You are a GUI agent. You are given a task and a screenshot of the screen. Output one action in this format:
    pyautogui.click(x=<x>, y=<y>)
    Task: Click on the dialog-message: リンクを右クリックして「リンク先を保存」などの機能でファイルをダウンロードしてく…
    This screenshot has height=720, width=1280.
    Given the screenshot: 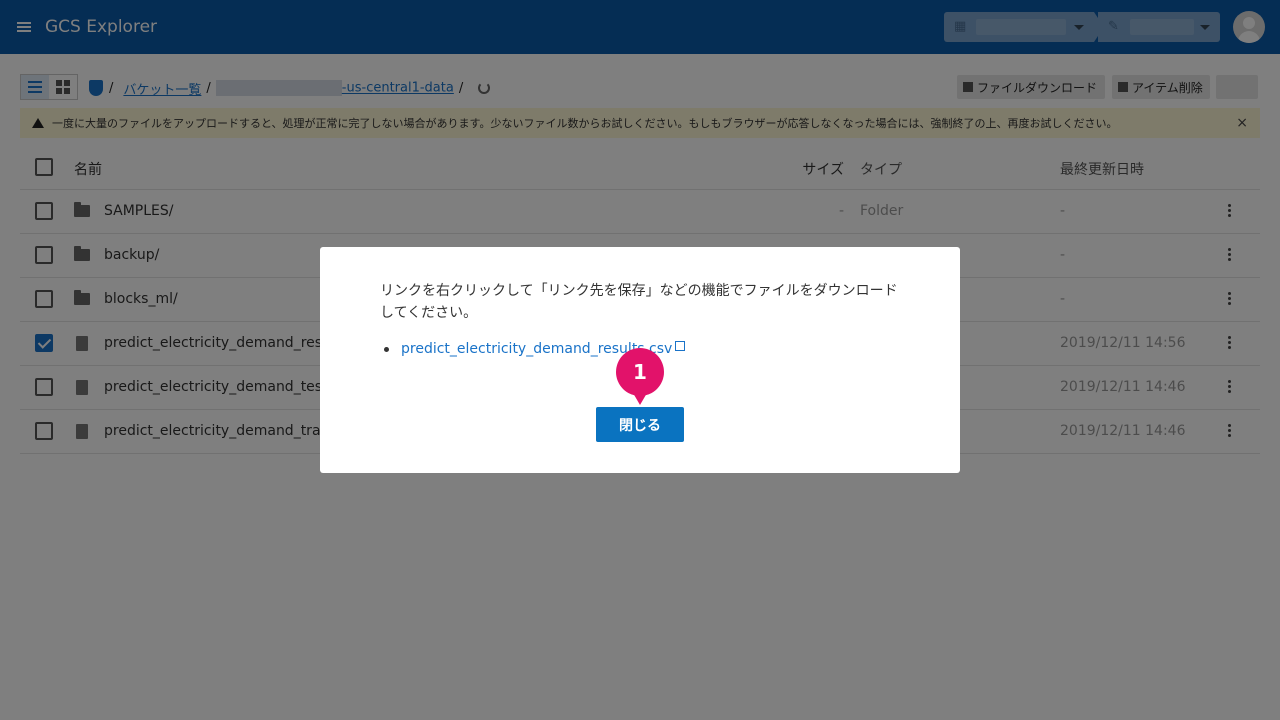 What is the action you would take?
    pyautogui.click(x=639, y=302)
    